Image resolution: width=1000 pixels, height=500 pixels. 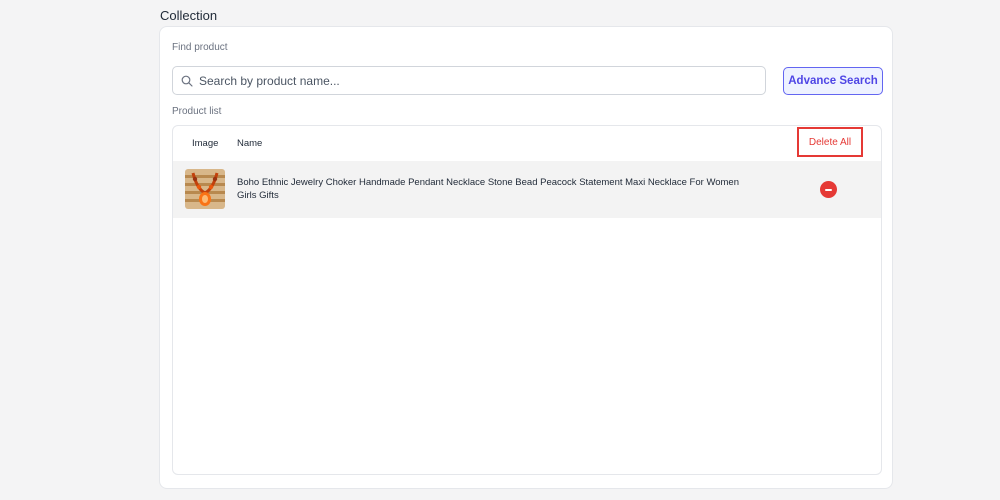 I want to click on search-box, so click(x=469, y=80).